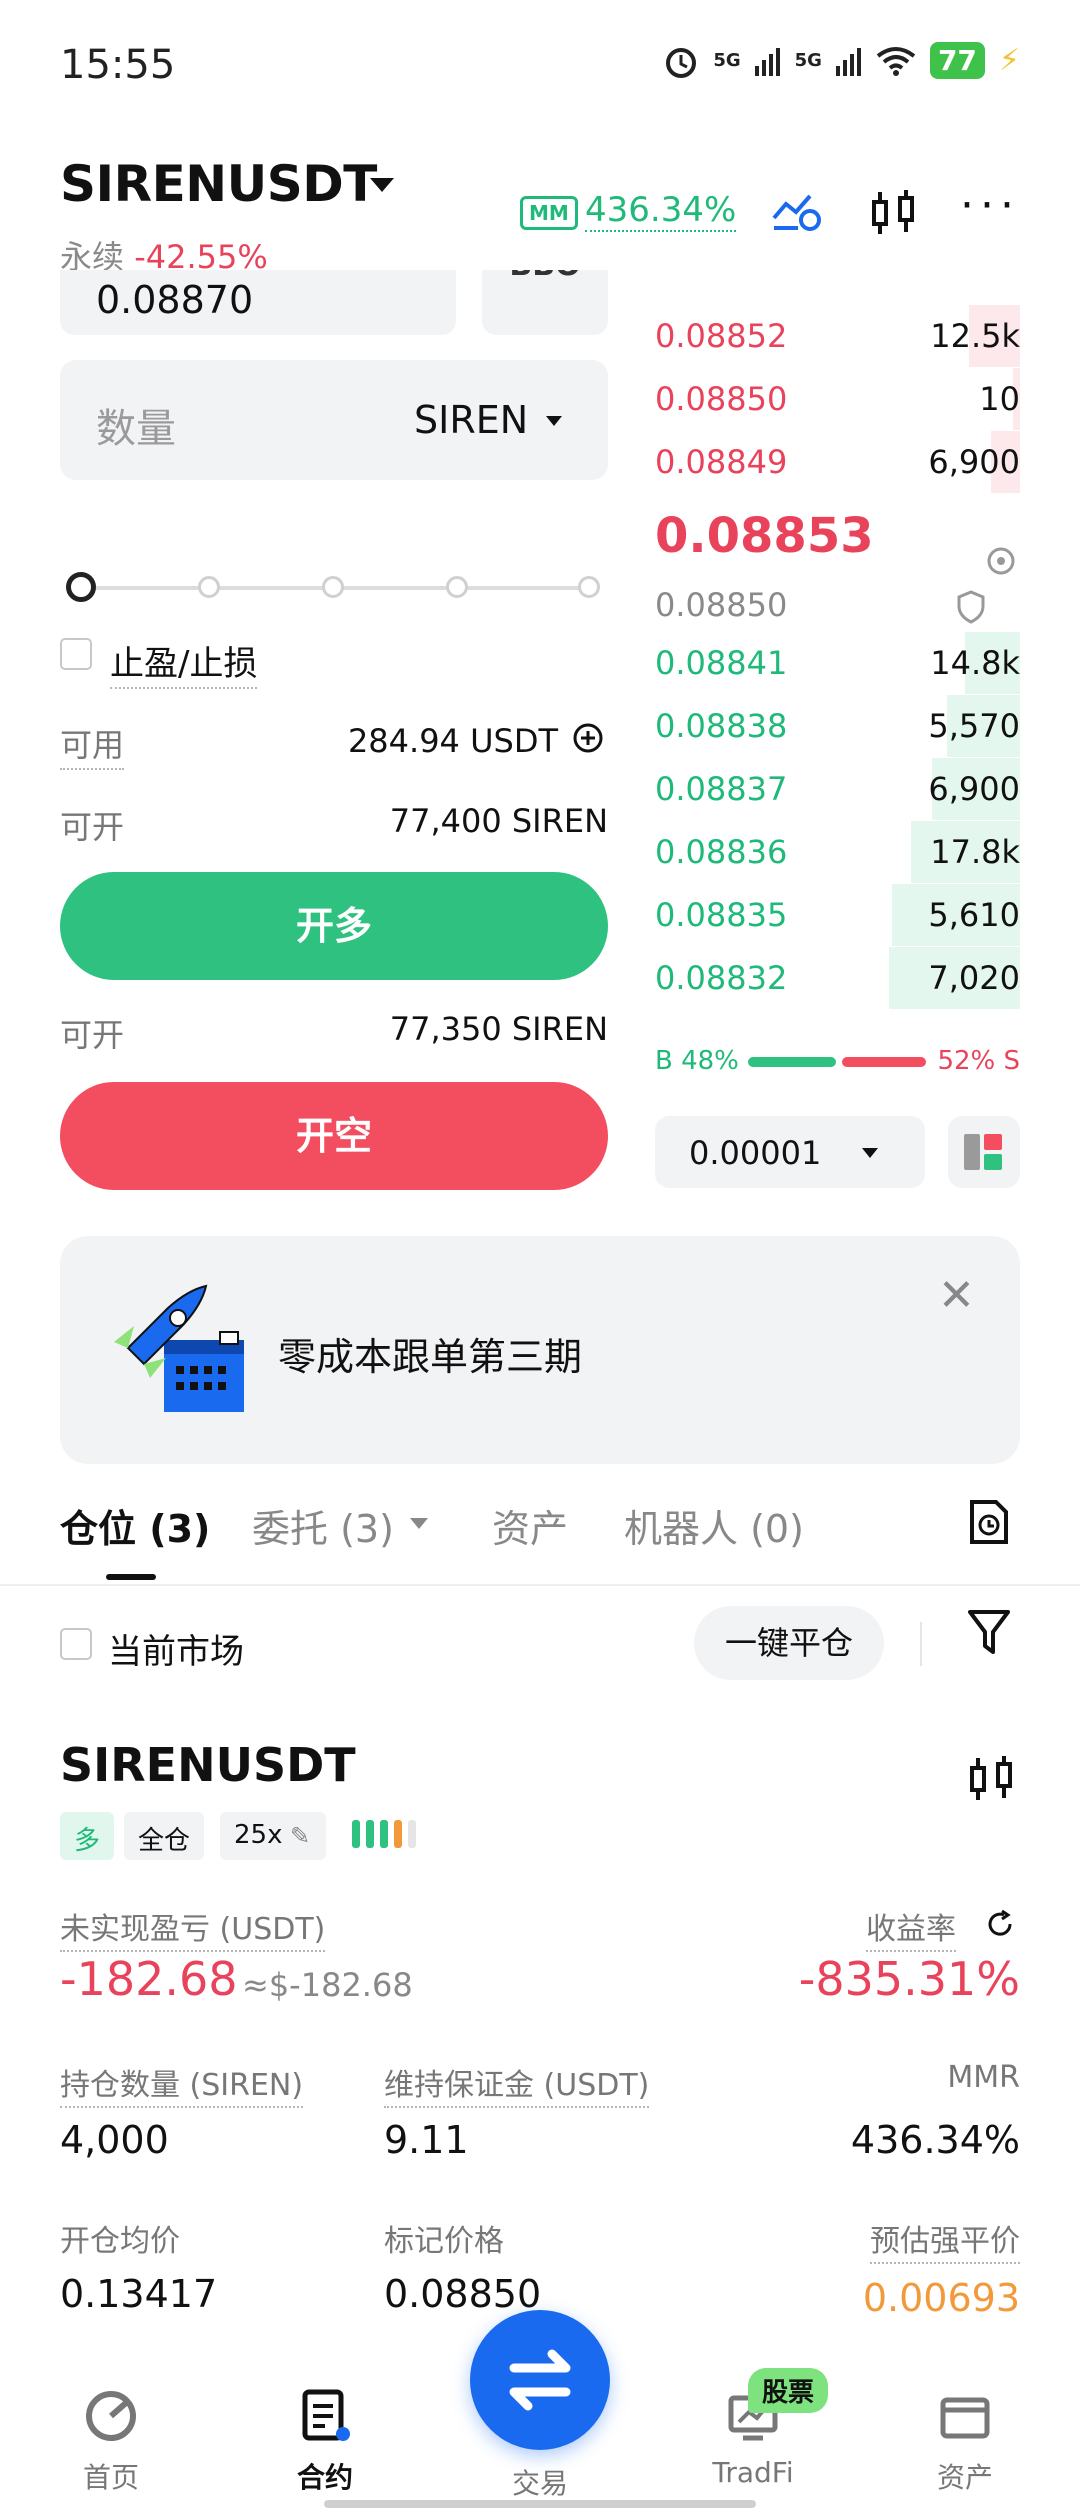 The height and width of the screenshot is (2520, 1080). I want to click on tick-dropdown-caret-icon, so click(870, 1153).